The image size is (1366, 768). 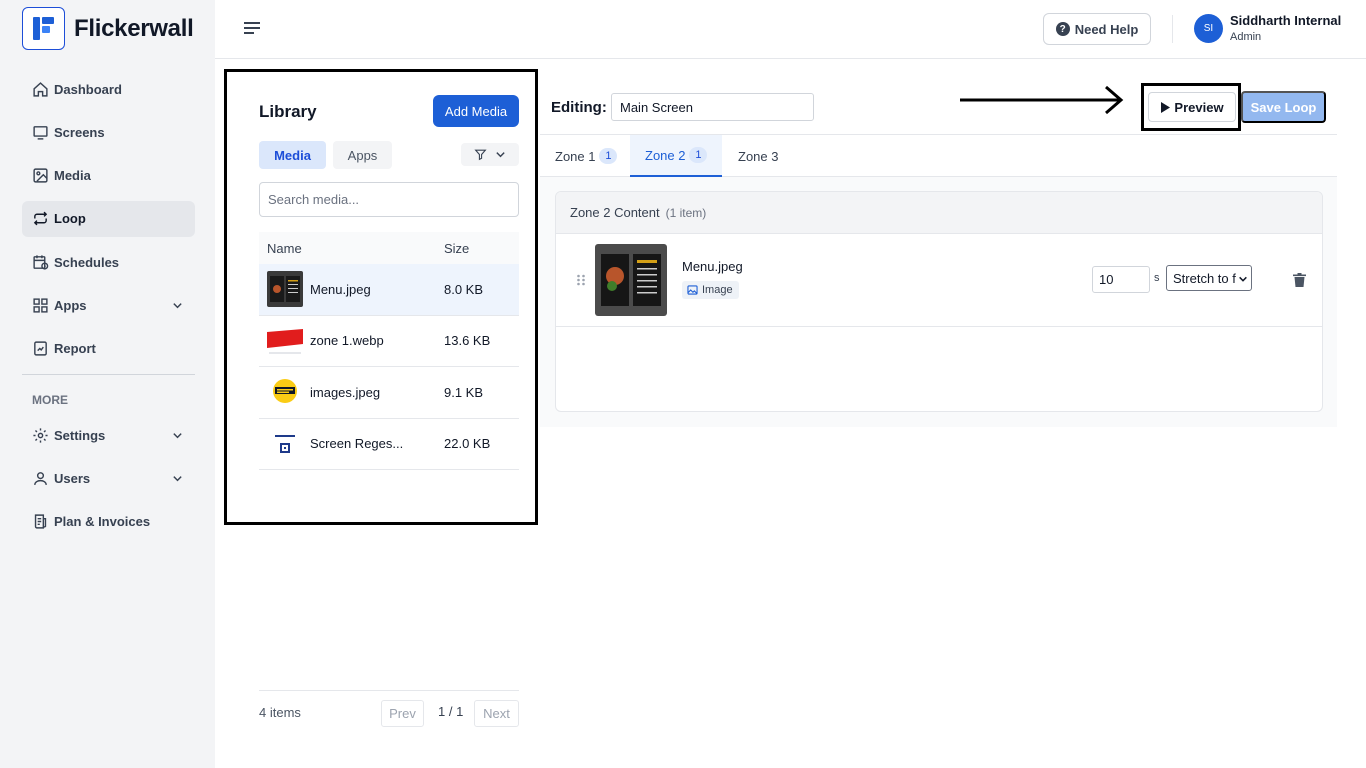 I want to click on sidebar-item-users: Users, so click(x=108, y=478).